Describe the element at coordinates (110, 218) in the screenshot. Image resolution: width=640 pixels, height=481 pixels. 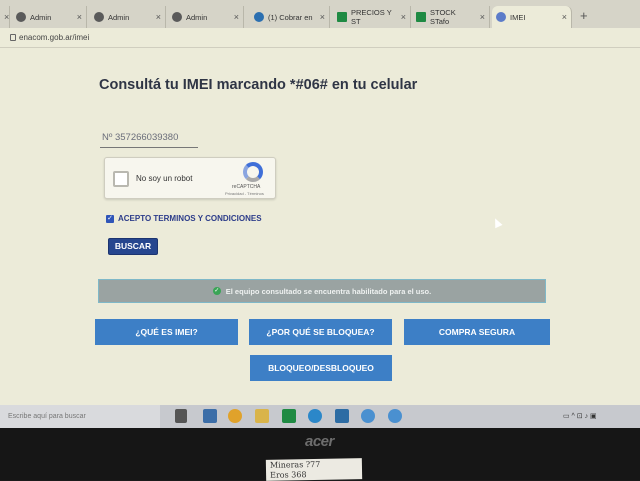
I see `check-icon: ✓` at that location.